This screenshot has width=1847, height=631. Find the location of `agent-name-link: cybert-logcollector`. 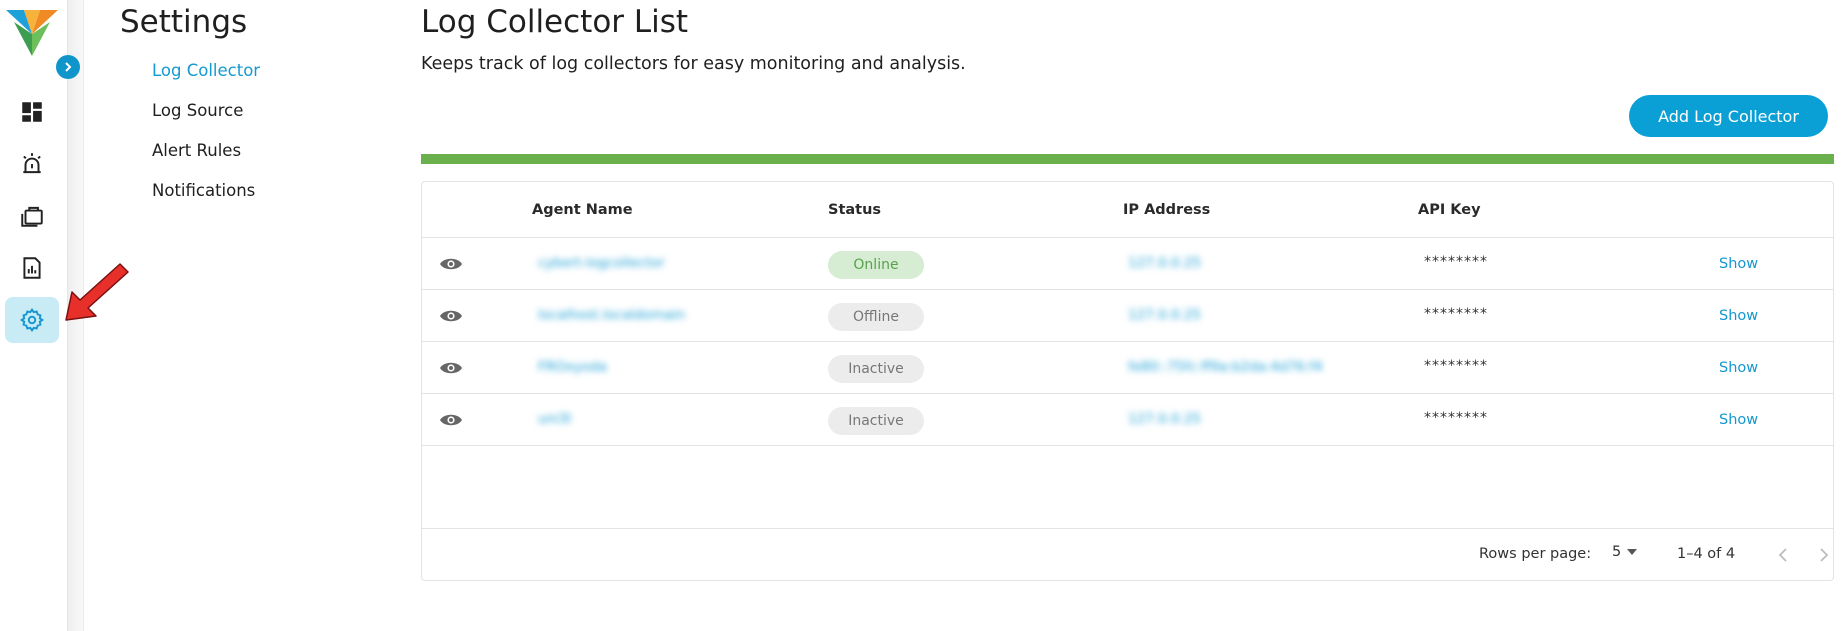

agent-name-link: cybert-logcollector is located at coordinates (601, 263).